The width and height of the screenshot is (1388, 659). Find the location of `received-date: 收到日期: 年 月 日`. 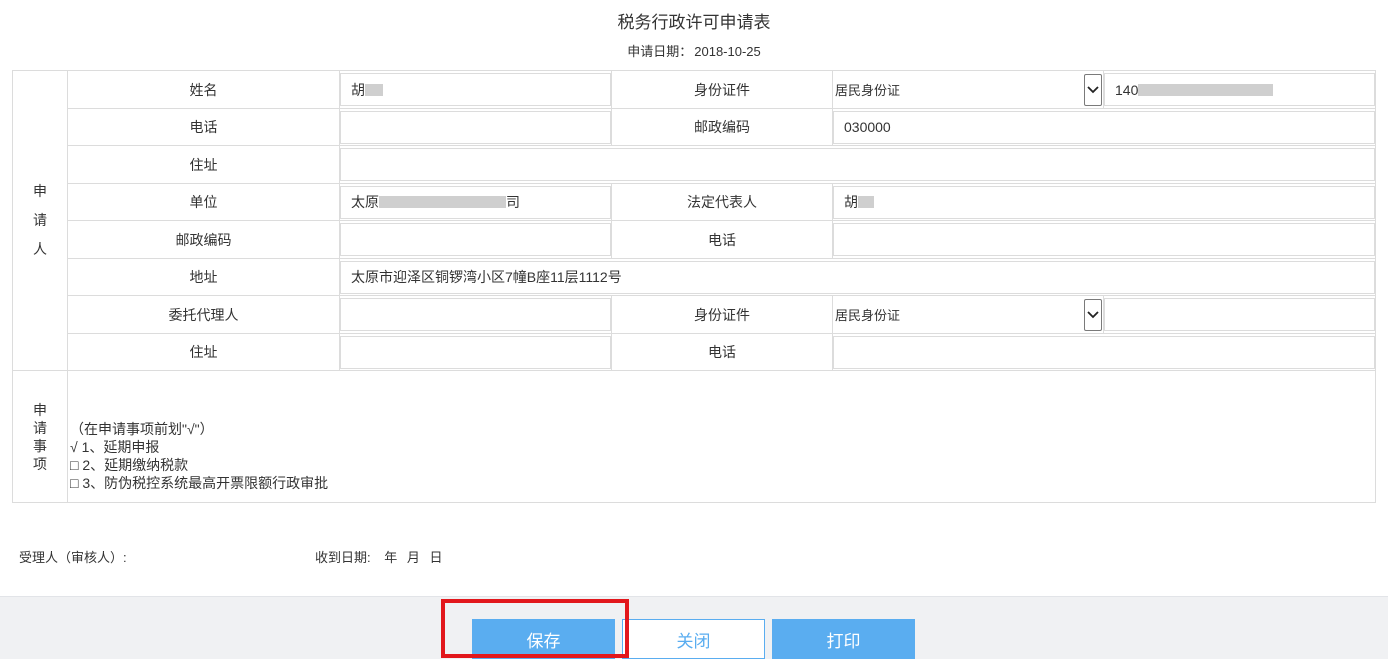

received-date: 收到日期: 年 月 日 is located at coordinates (379, 556).